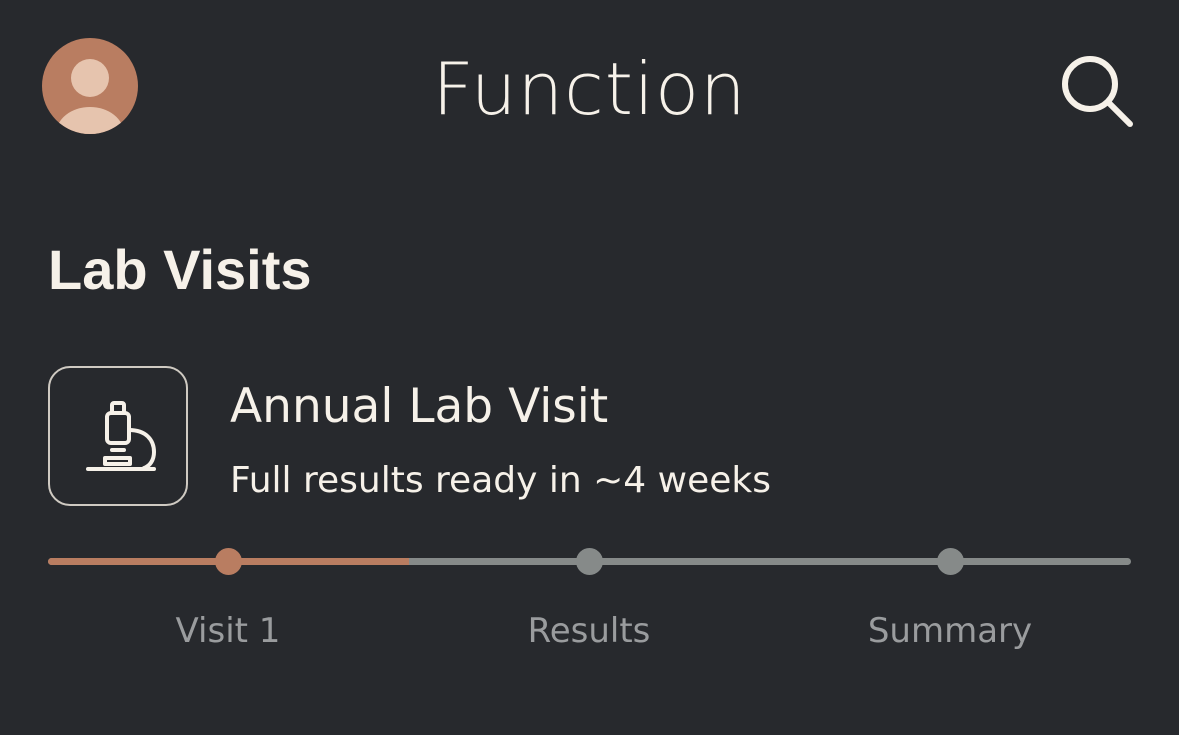 Image resolution: width=1179 pixels, height=735 pixels. Describe the element at coordinates (228, 631) in the screenshot. I see `step-label-visit-1: Visit 1` at that location.